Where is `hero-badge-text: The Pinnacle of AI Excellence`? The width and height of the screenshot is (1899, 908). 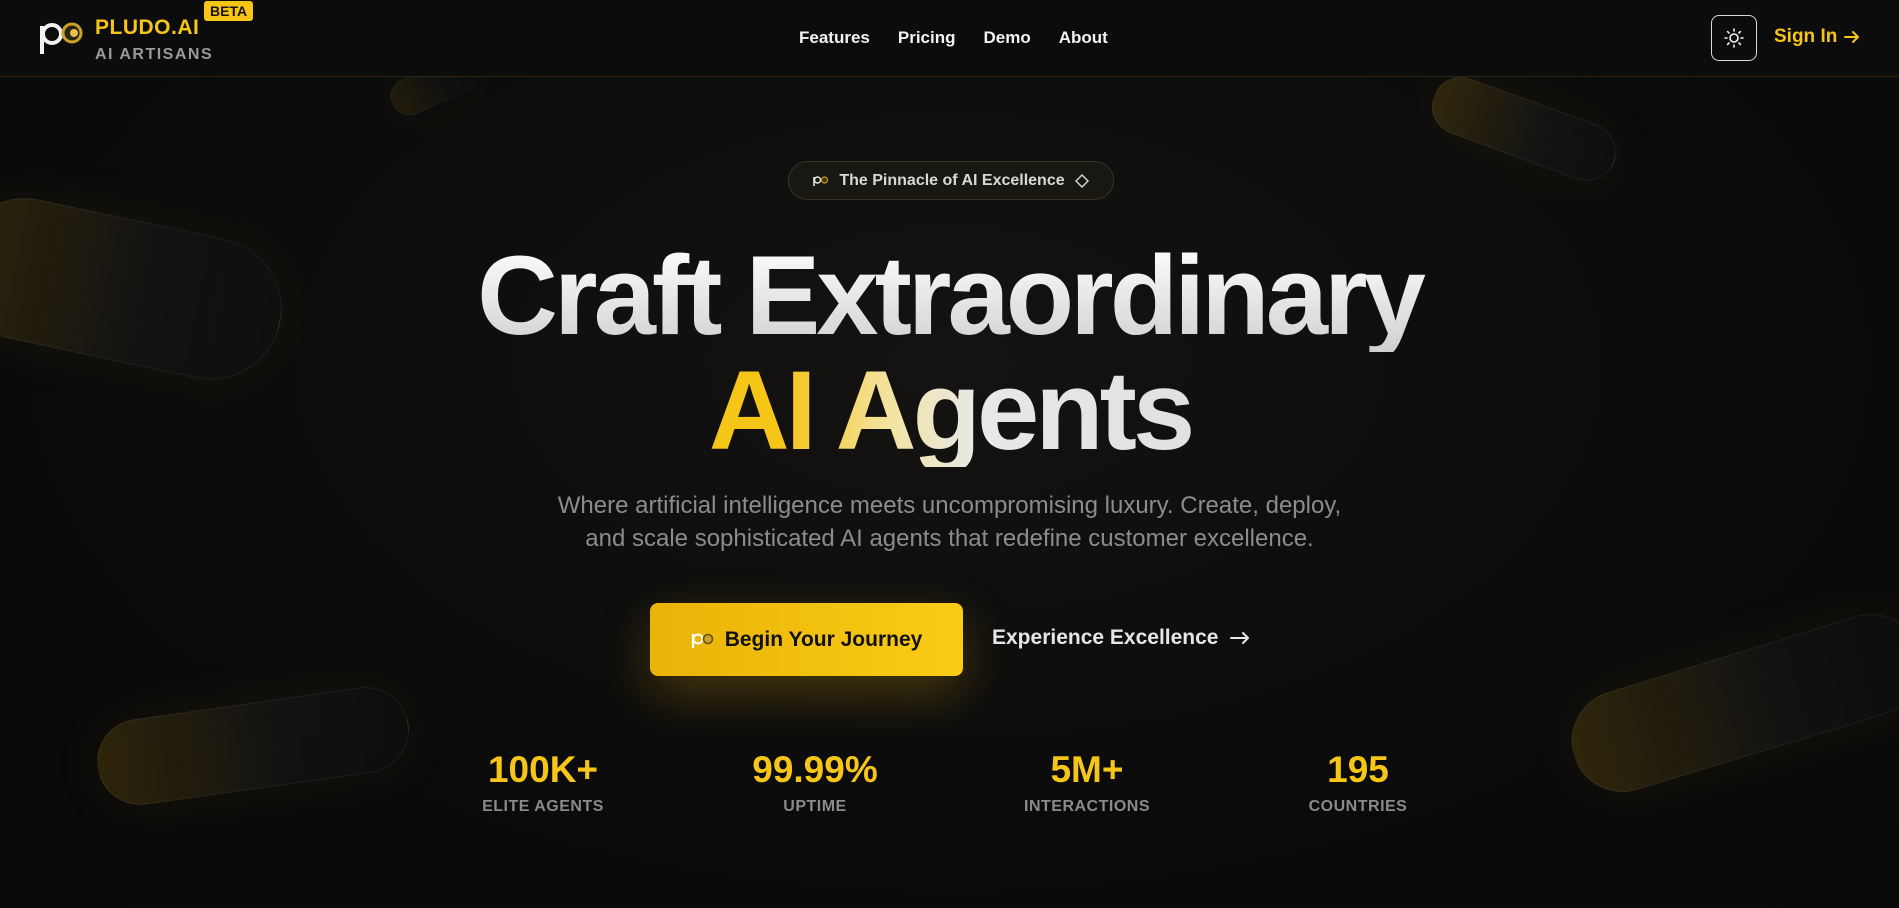 hero-badge-text: The Pinnacle of AI Excellence is located at coordinates (952, 180).